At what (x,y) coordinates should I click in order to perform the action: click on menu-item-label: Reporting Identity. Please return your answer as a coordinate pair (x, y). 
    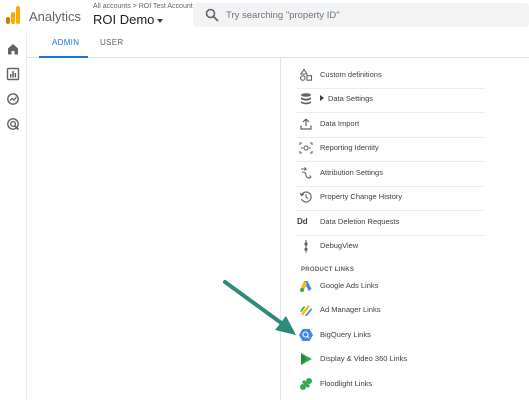
    Looking at the image, I should click on (349, 147).